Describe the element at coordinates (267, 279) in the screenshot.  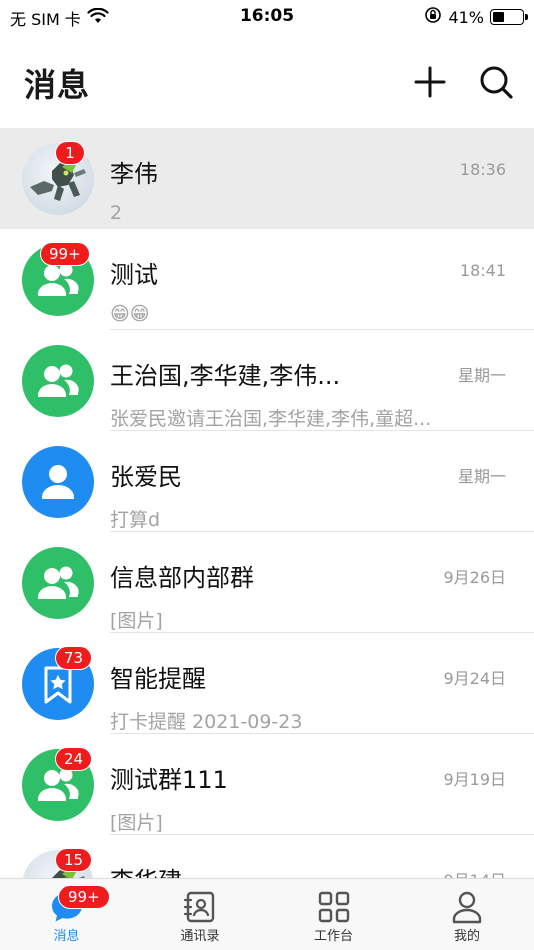
I see `conversation-row: 99+ 测试 18:41 😁😁` at that location.